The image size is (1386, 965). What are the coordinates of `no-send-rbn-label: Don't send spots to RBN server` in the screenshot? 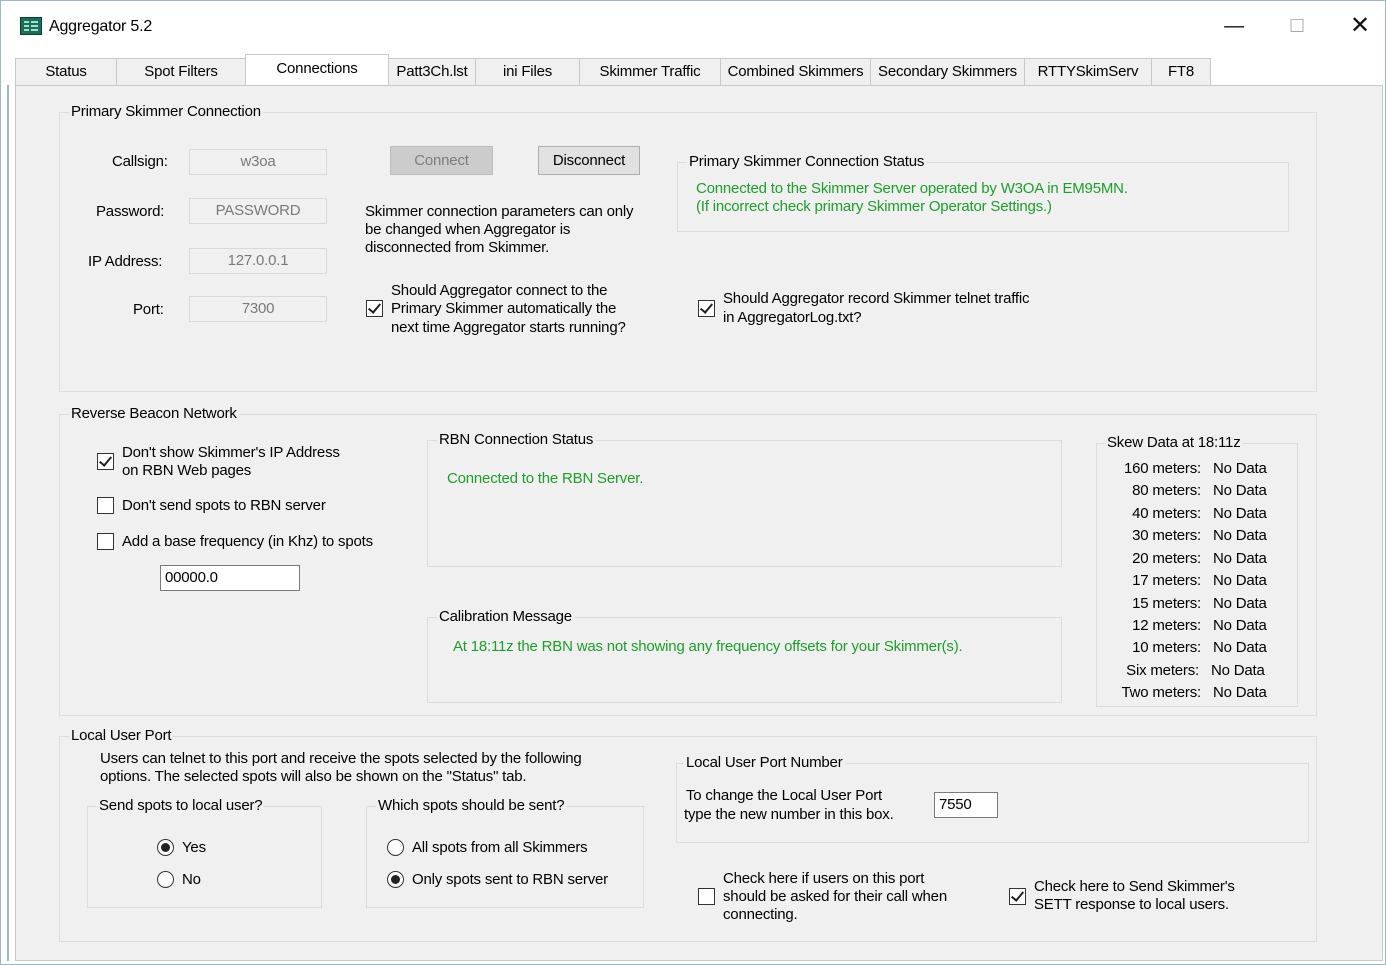 It's located at (224, 505).